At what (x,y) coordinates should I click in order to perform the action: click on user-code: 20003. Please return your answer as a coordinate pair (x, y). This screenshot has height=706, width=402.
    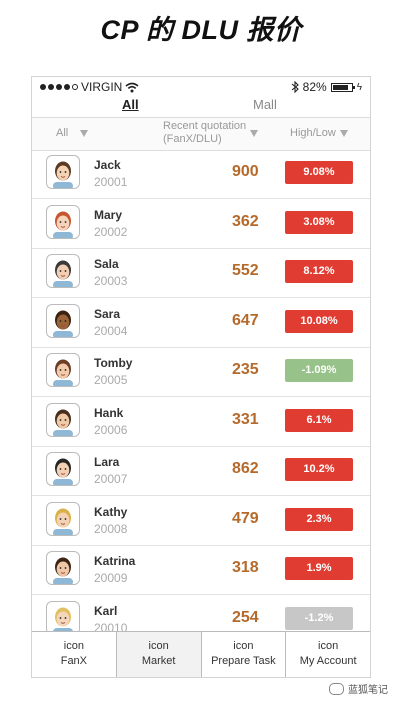
    Looking at the image, I should click on (111, 281).